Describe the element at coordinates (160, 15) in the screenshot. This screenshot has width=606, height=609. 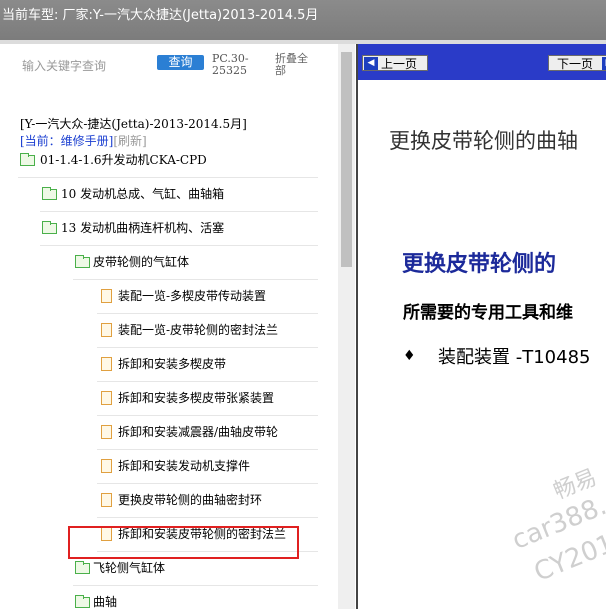
I see `current-car-label: 当前车型: 厂家:Y-一汽大众捷达(Jetta)2013-2014.5月` at that location.